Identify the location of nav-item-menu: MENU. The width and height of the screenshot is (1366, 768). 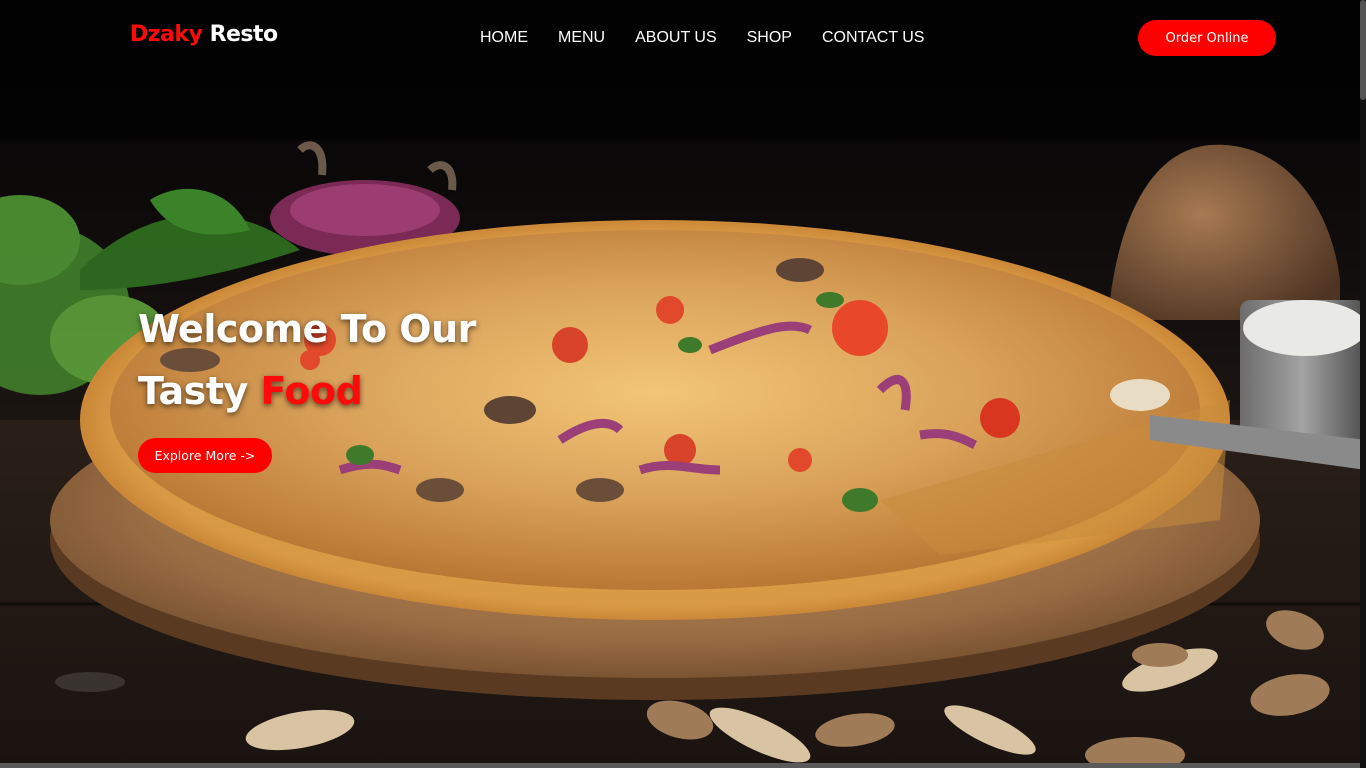
(581, 38).